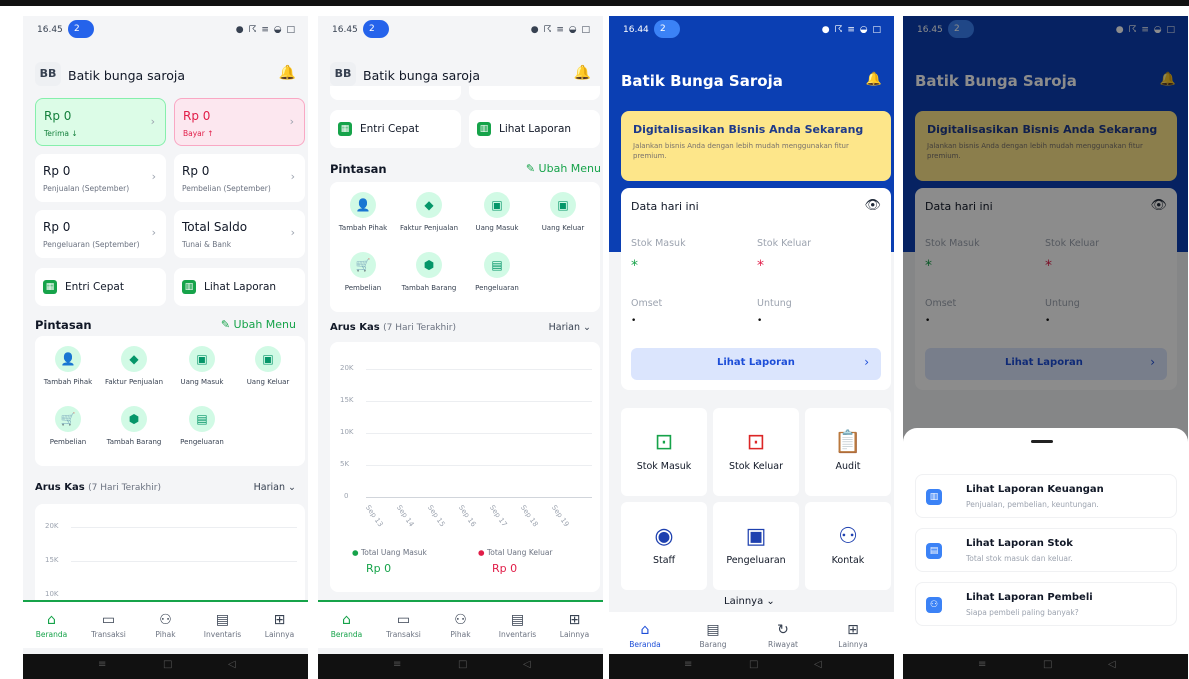 The height and width of the screenshot is (679, 1189). What do you see at coordinates (134, 419) in the screenshot?
I see `box-icon: ⬢` at bounding box center [134, 419].